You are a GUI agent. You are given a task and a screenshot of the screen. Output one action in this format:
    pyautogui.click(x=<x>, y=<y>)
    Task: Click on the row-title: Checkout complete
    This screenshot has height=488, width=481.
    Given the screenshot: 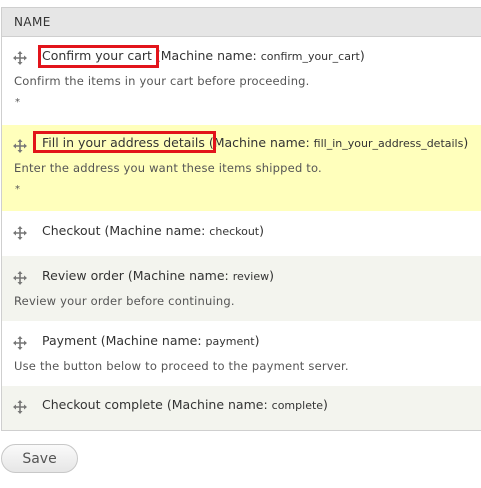 What is the action you would take?
    pyautogui.click(x=102, y=404)
    